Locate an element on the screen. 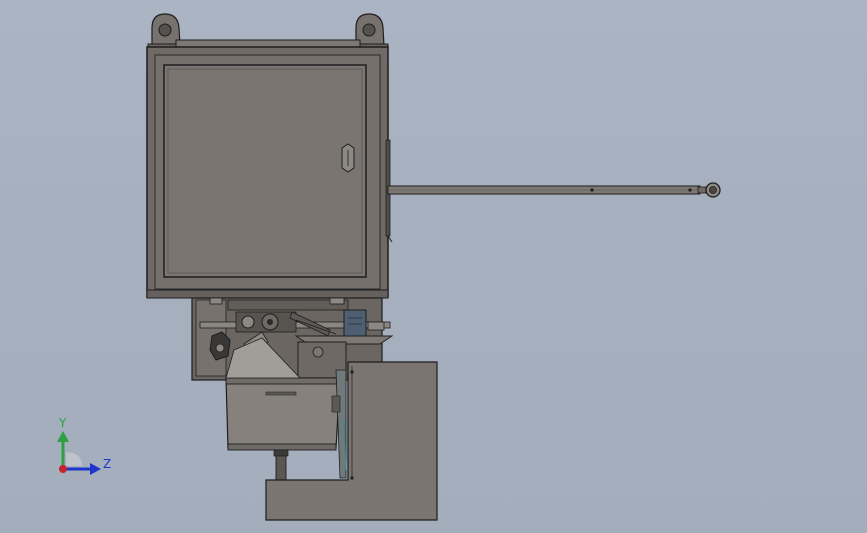 Image resolution: width=867 pixels, height=533 pixels. y-axis-arrow-icon is located at coordinates (63, 436).